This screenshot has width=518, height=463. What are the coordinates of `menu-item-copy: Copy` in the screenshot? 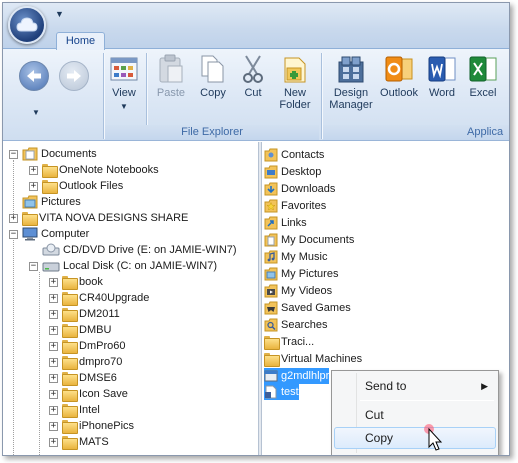 It's located at (415, 438).